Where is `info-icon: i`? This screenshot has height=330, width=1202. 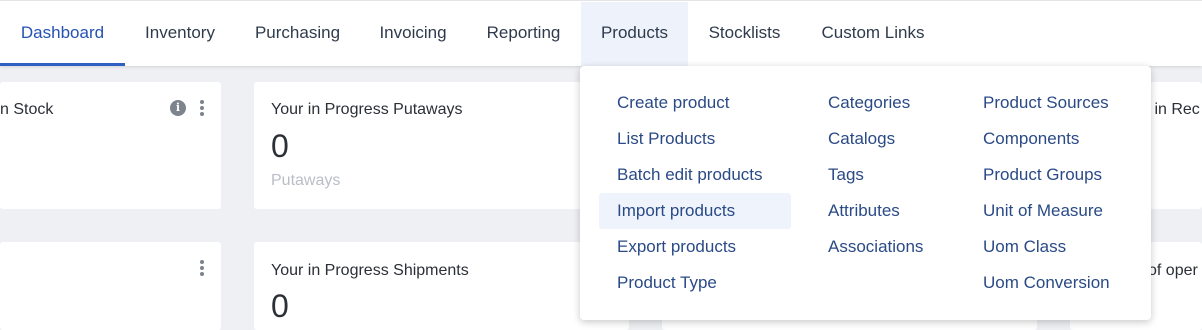 info-icon: i is located at coordinates (178, 108).